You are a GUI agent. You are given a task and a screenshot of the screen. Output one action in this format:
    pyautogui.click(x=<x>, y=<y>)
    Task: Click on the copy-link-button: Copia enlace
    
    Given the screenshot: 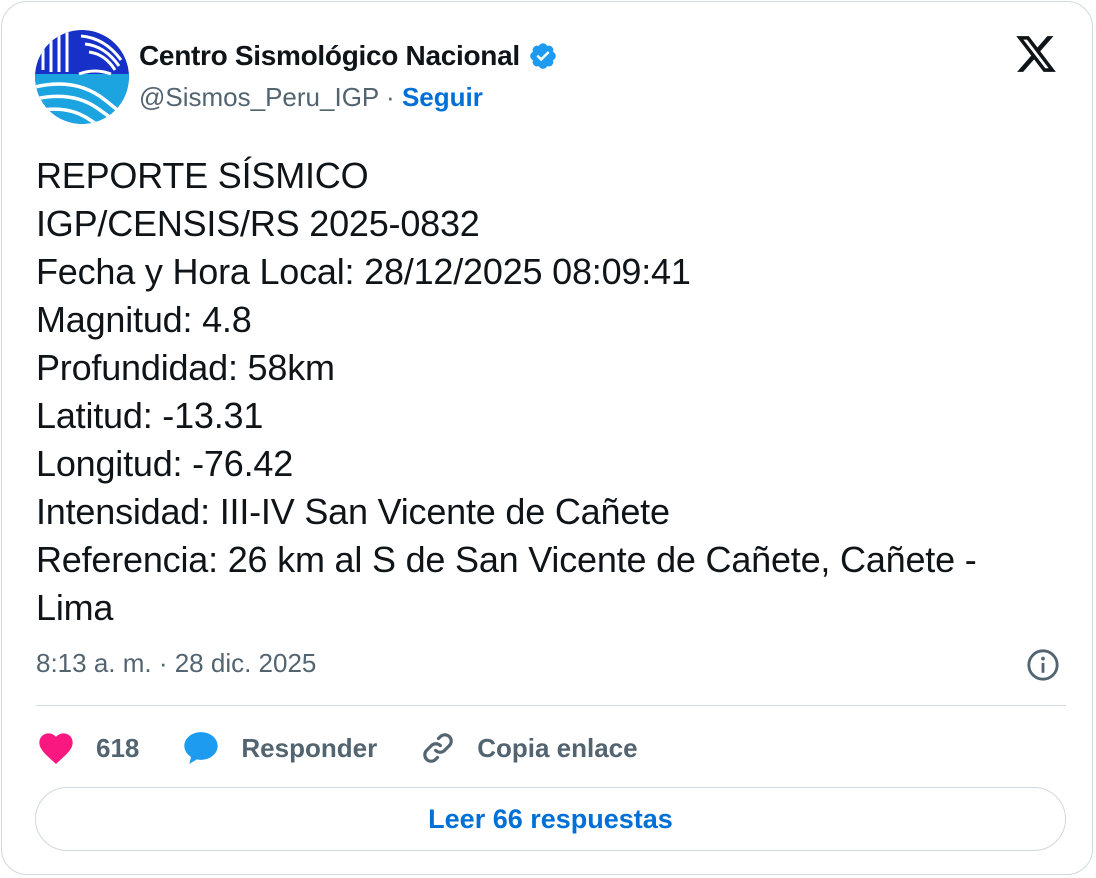 What is the action you would take?
    pyautogui.click(x=528, y=748)
    